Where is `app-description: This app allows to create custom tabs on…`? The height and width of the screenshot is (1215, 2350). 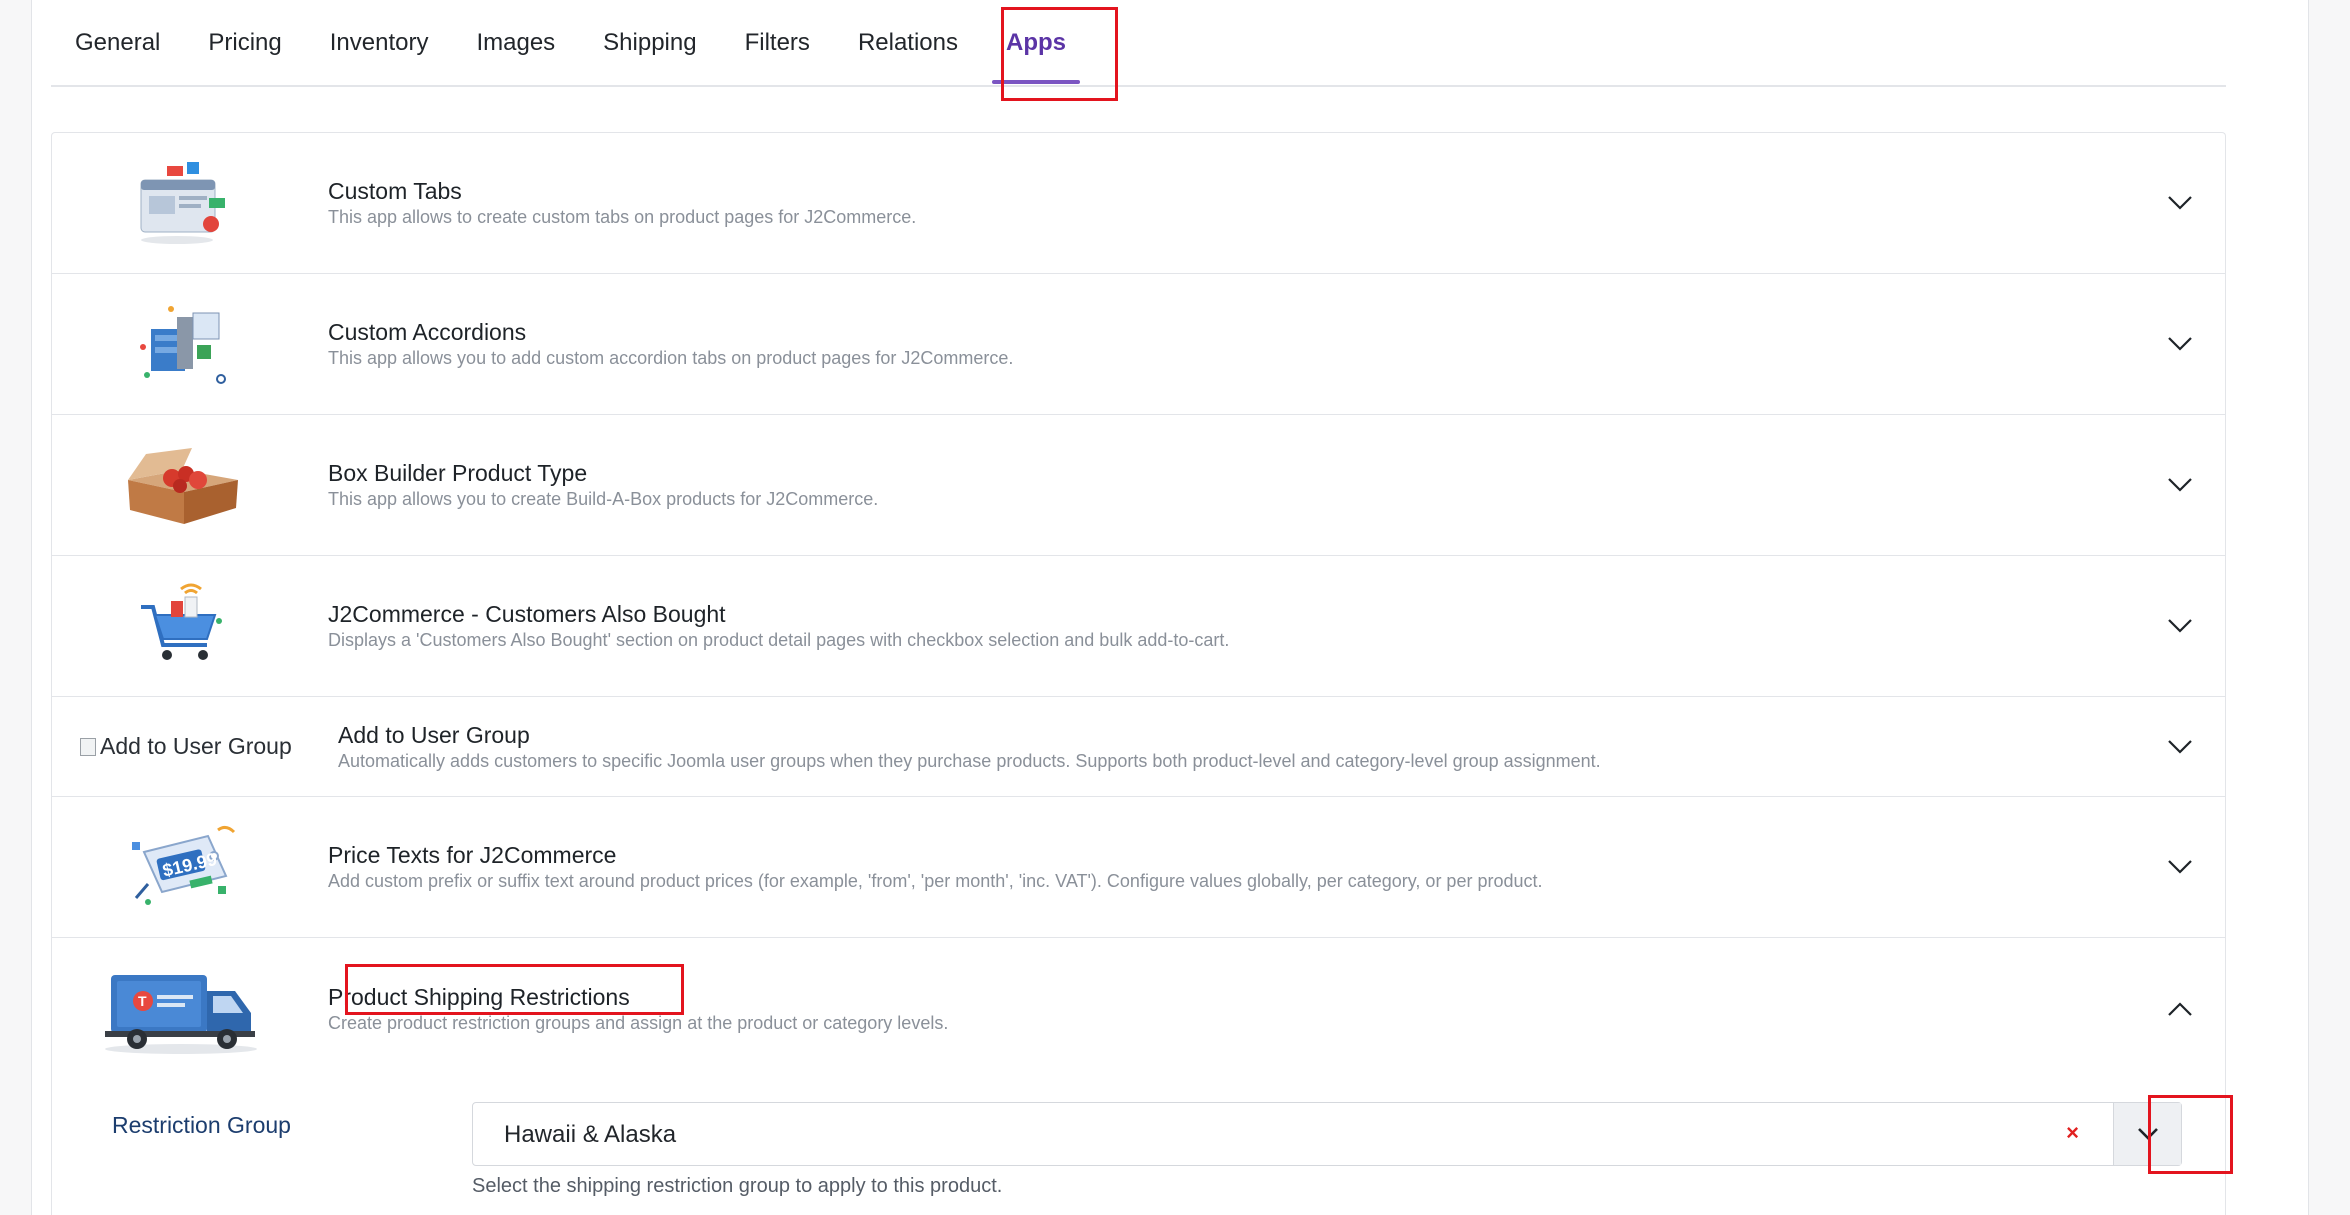 app-description: This app allows to create custom tabs on… is located at coordinates (622, 217).